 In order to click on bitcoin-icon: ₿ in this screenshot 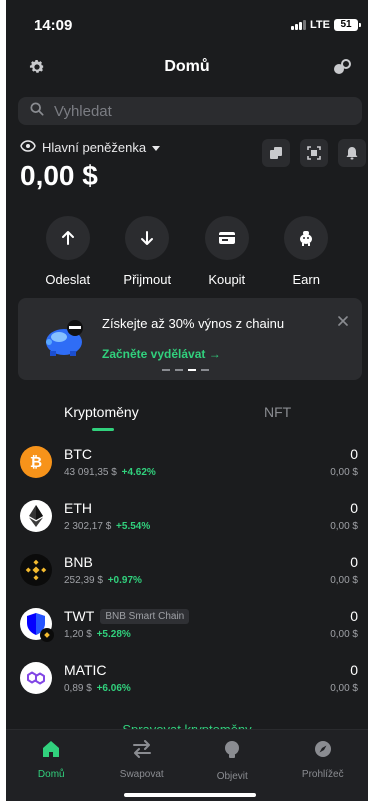, I will do `click(36, 462)`.